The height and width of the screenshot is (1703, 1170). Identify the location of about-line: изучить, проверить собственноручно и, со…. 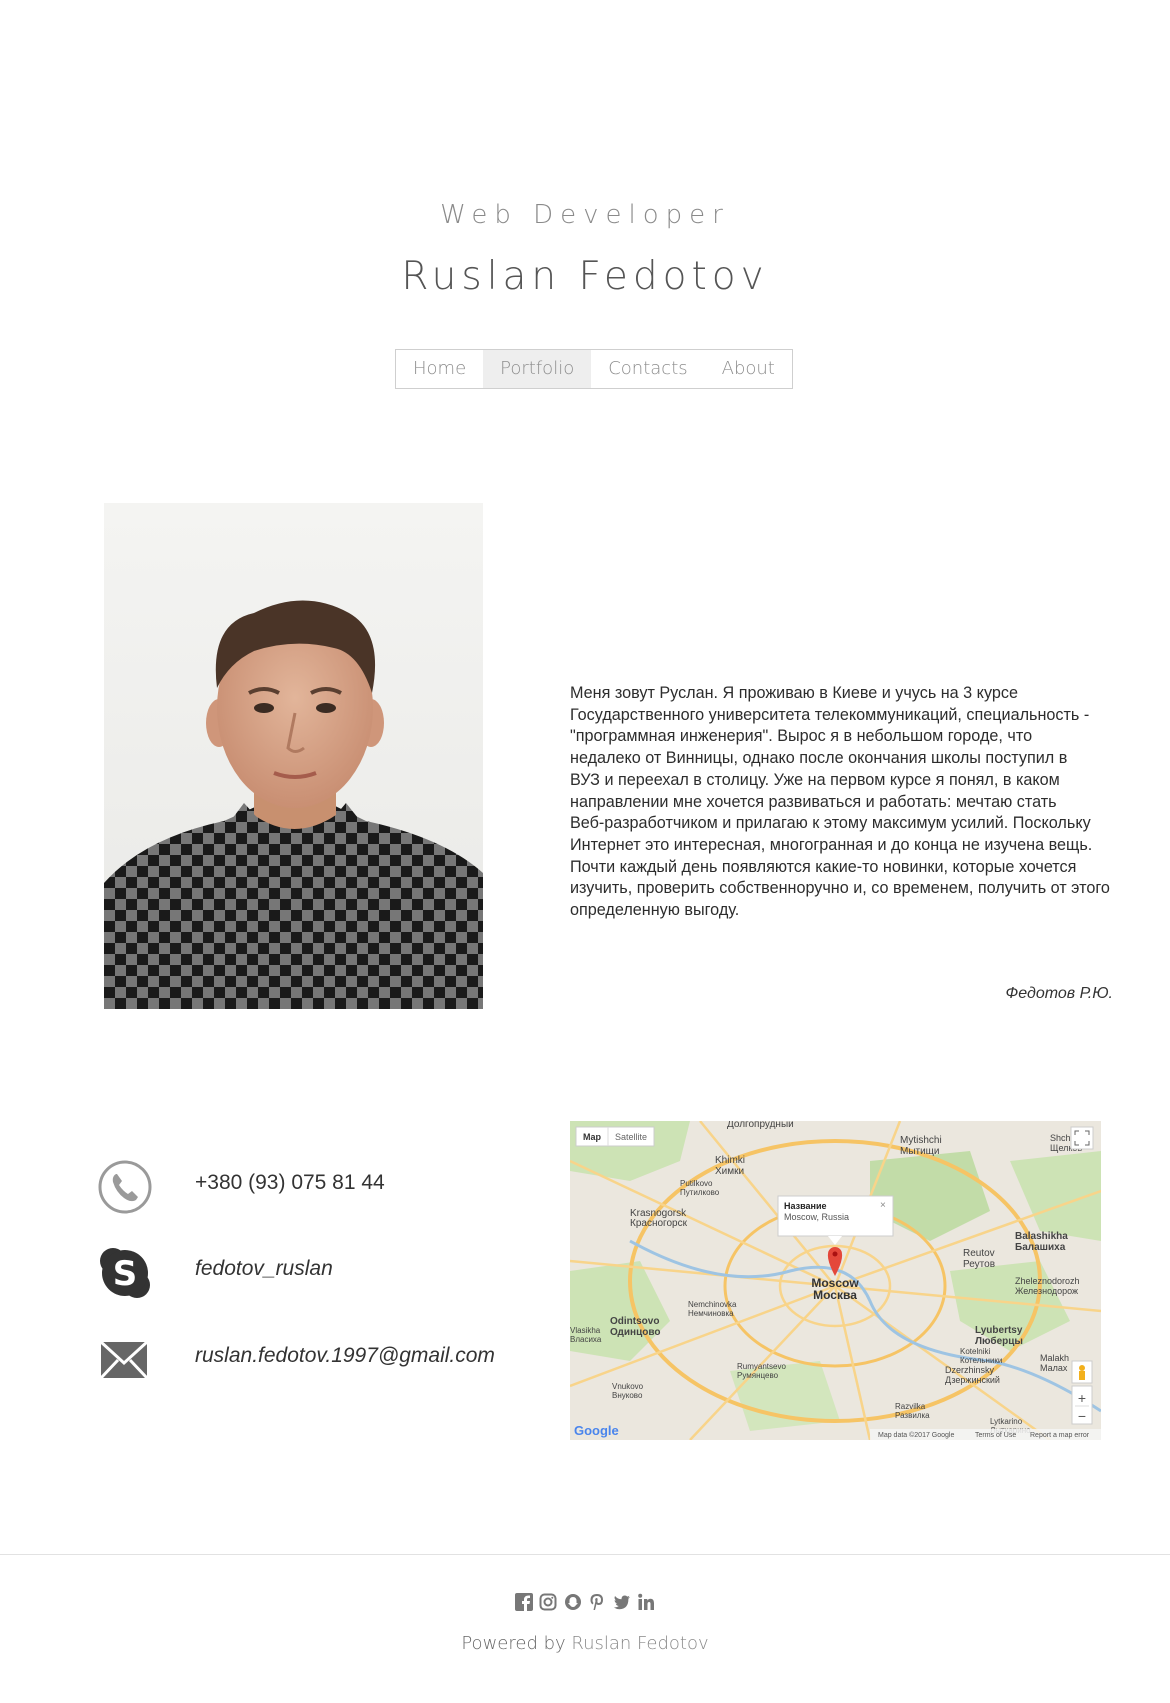
(840, 888).